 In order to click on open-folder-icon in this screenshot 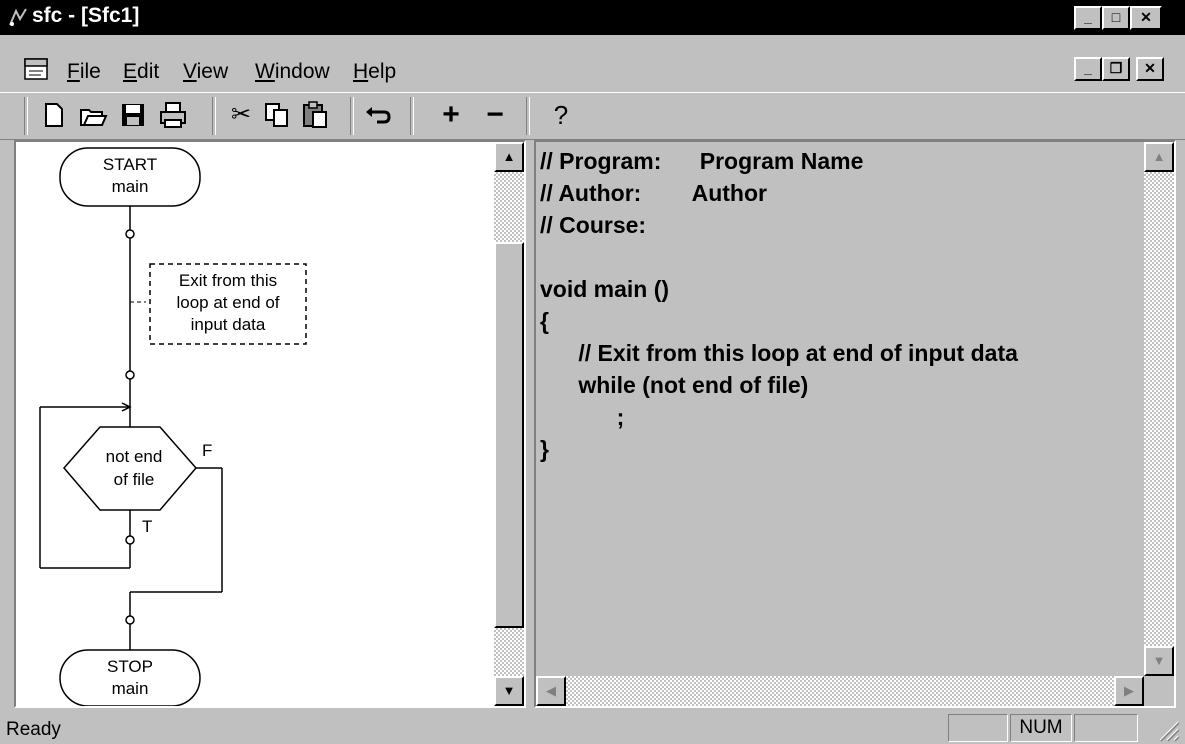, I will do `click(93, 115)`.